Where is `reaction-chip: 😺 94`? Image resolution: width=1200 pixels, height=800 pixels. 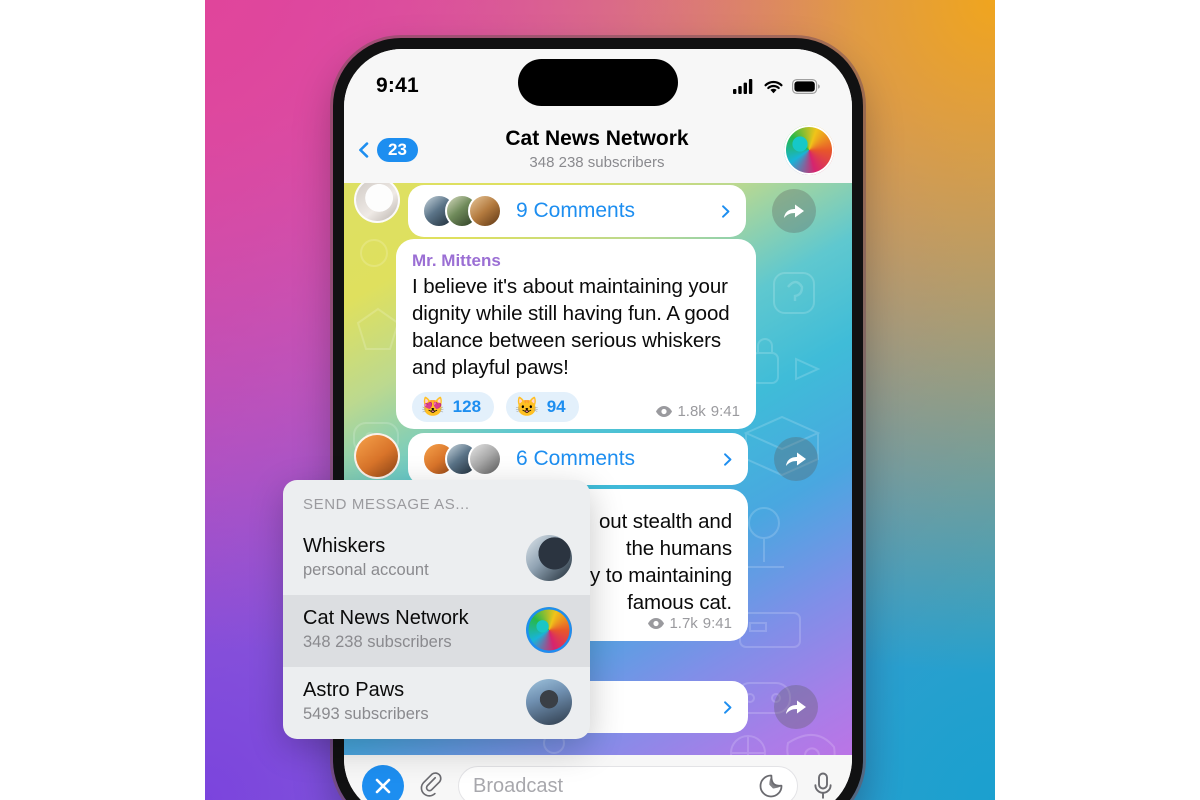 reaction-chip: 😺 94 is located at coordinates (542, 407).